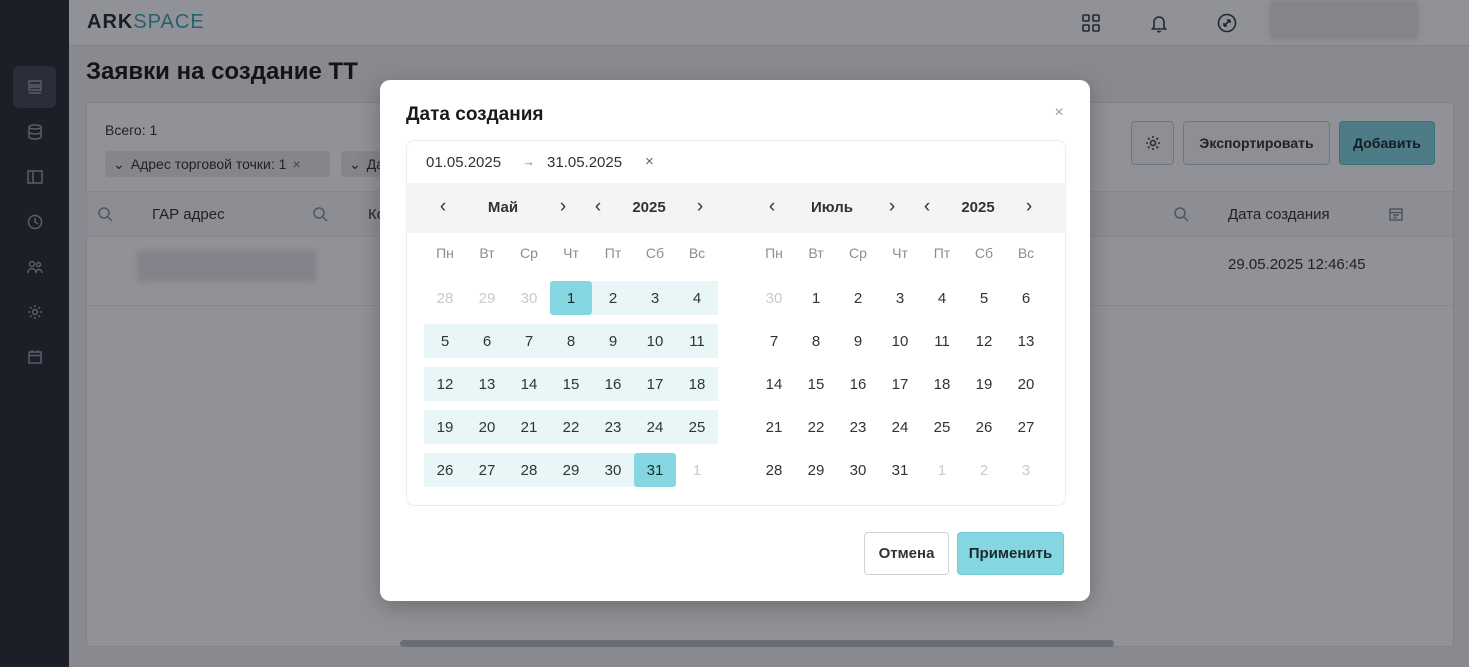  I want to click on close-icon: ×, so click(1059, 113).